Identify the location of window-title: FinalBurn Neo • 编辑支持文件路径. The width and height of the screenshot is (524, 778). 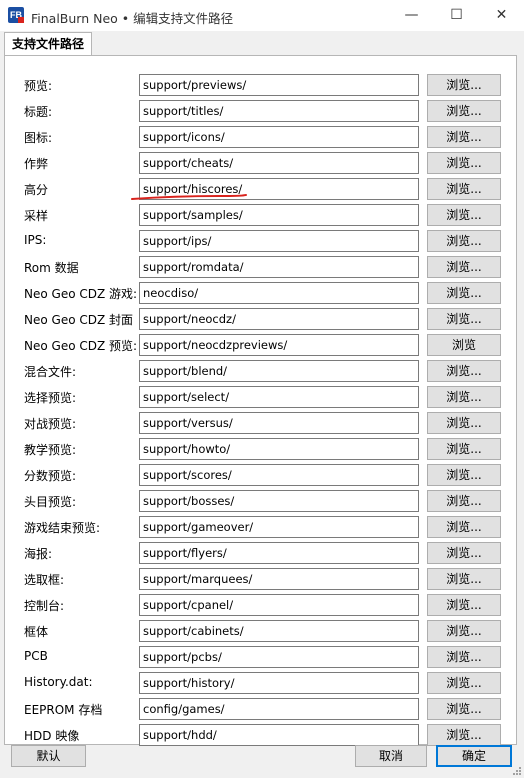
(132, 18).